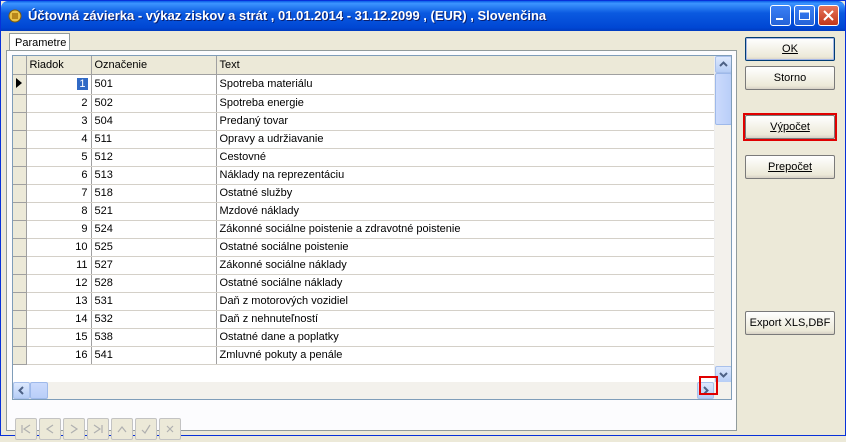  What do you see at coordinates (466, 355) in the screenshot?
I see `cell-text: Zmluvné pokuty a penále` at bounding box center [466, 355].